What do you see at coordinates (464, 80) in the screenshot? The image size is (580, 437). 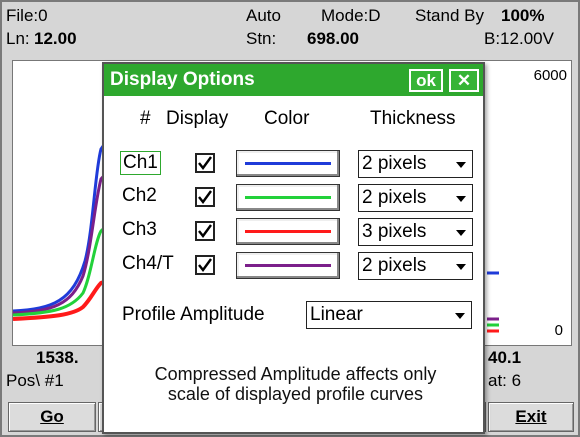 I see `close-icon: ✕` at bounding box center [464, 80].